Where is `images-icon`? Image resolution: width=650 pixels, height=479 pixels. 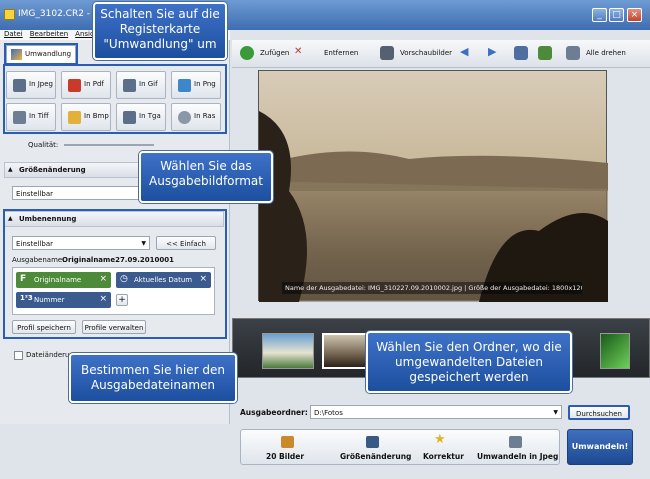
images-icon is located at coordinates (287, 442).